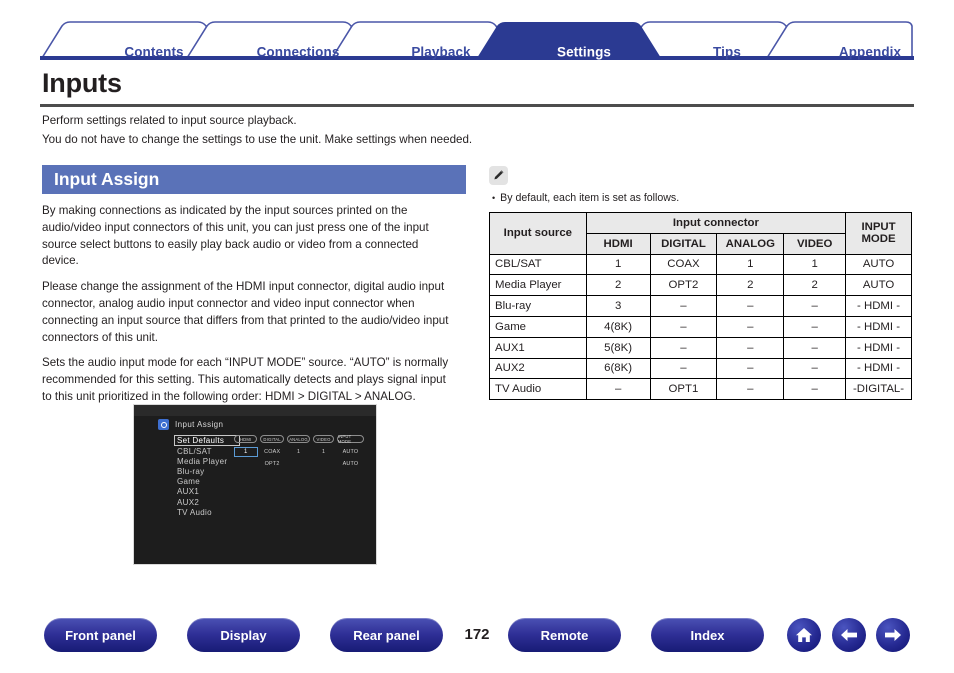 The width and height of the screenshot is (954, 673). Describe the element at coordinates (350, 439) in the screenshot. I see `osd-col-input-mode: INPUT MODE` at that location.